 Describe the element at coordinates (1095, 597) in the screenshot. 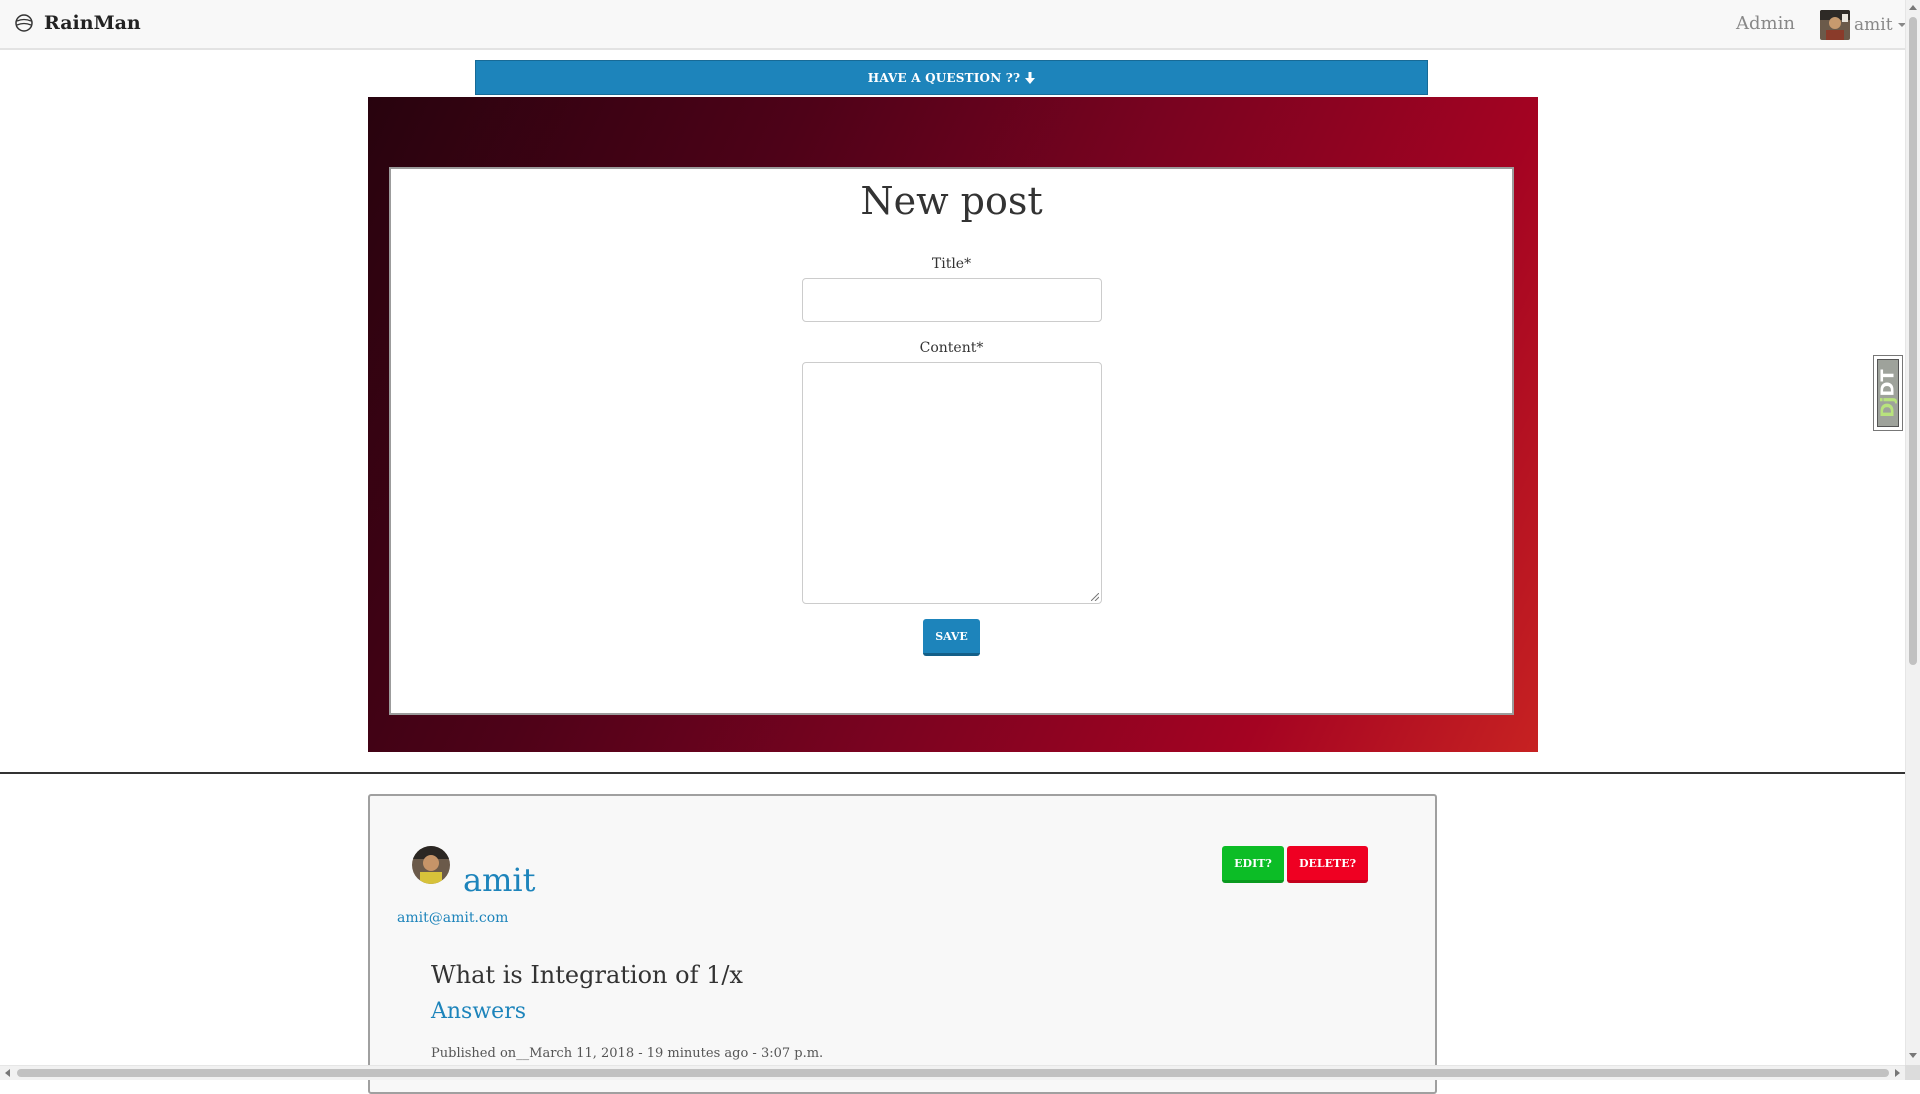

I see `resize-handle-icon` at that location.